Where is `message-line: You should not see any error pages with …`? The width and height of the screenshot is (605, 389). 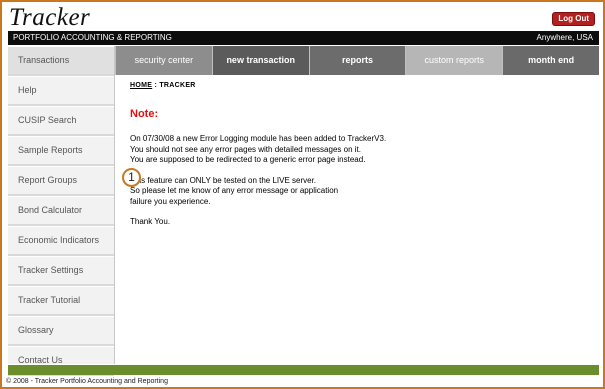
message-line: You should not see any error pages with … is located at coordinates (245, 149).